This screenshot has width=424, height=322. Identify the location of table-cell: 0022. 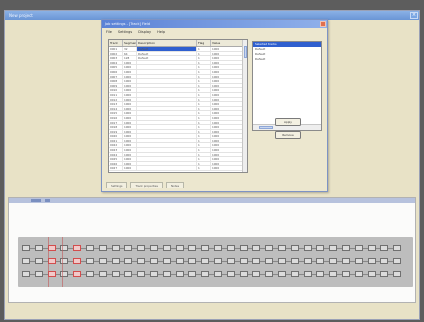
(116, 145).